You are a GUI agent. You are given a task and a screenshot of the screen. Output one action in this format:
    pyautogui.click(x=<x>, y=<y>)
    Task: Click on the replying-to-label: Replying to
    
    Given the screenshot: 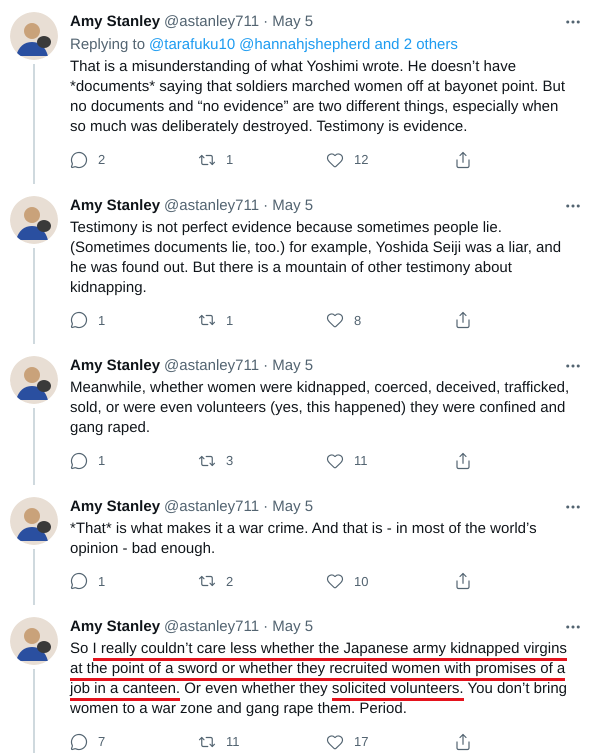 What is the action you would take?
    pyautogui.click(x=108, y=45)
    